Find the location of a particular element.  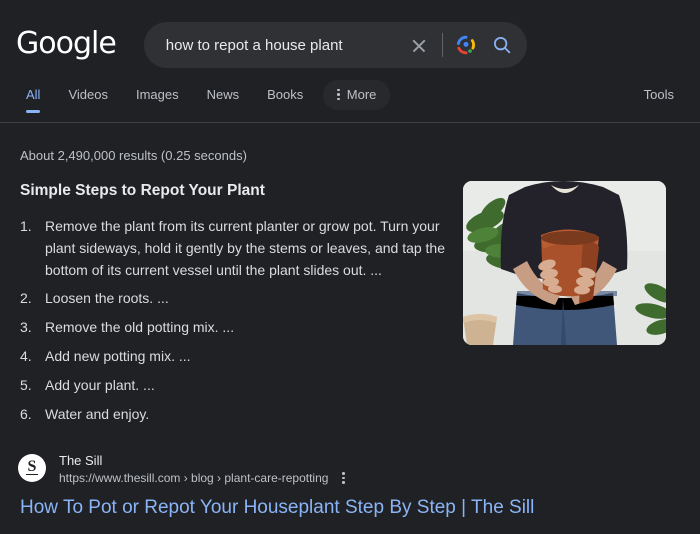

step-text: Water and enjoy. is located at coordinates (97, 413).